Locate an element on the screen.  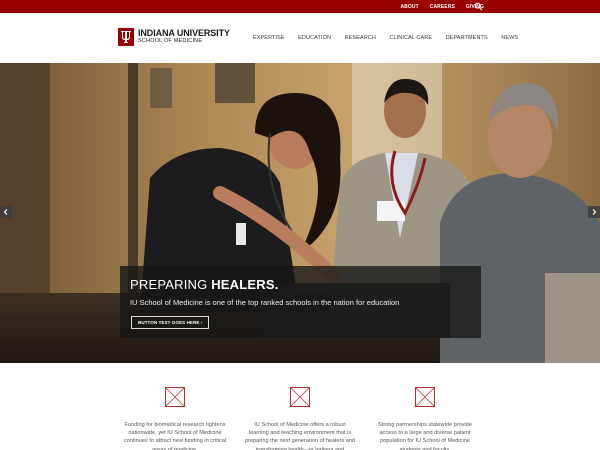
trident-icon is located at coordinates (126, 37).